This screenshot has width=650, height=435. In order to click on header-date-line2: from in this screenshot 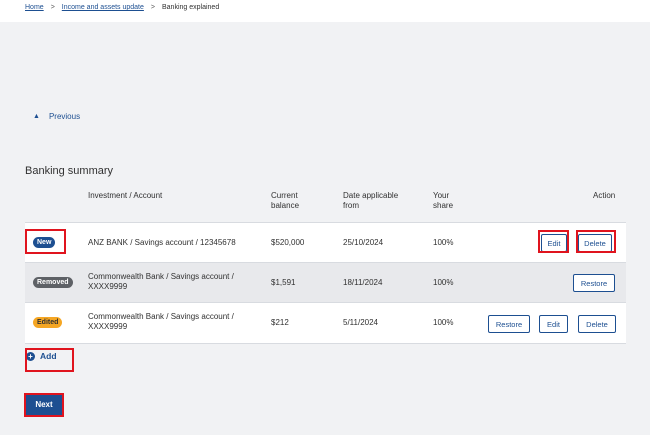, I will do `click(351, 205)`.